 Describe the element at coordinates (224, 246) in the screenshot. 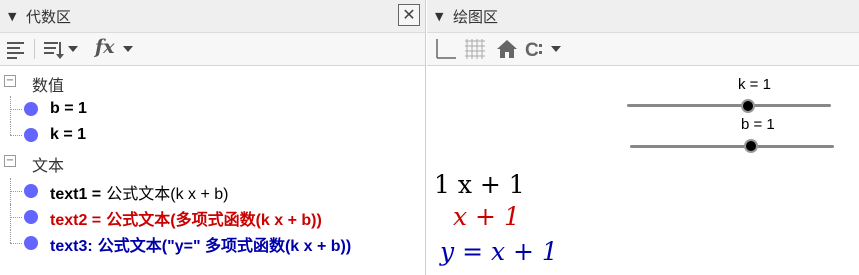

I see `item-value: 公式文本("y=" 多项式函数(k x + b))` at that location.